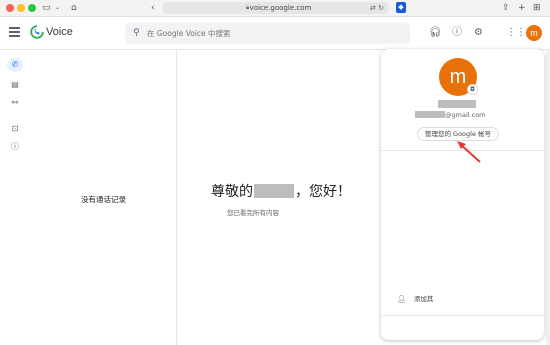 Image resolution: width=550 pixels, height=345 pixels. What do you see at coordinates (506, 8) in the screenshot?
I see `share-icon: ⇪` at bounding box center [506, 8].